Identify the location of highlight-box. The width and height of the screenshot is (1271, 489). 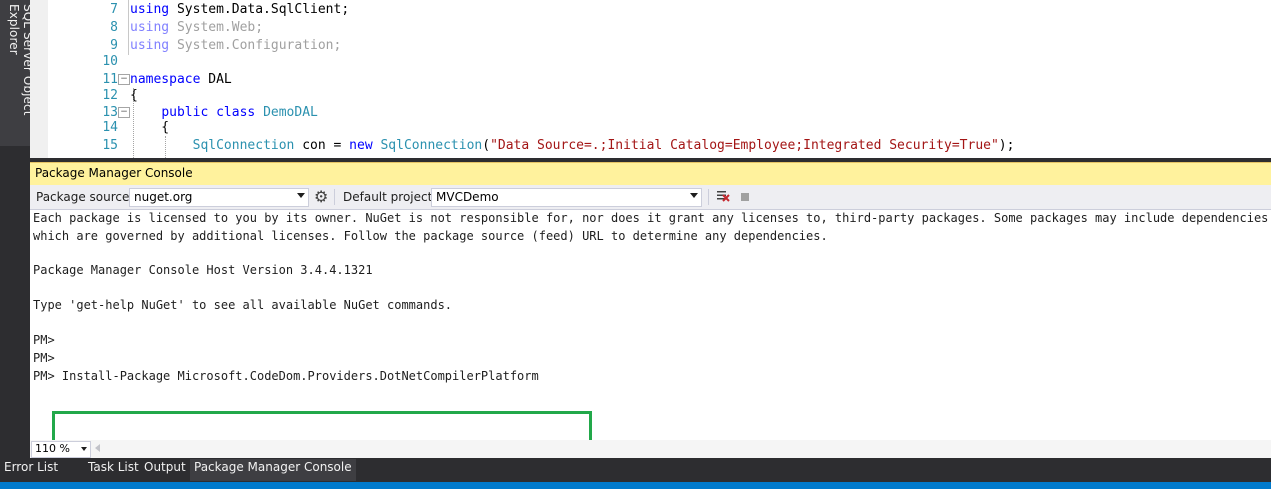
(322, 425).